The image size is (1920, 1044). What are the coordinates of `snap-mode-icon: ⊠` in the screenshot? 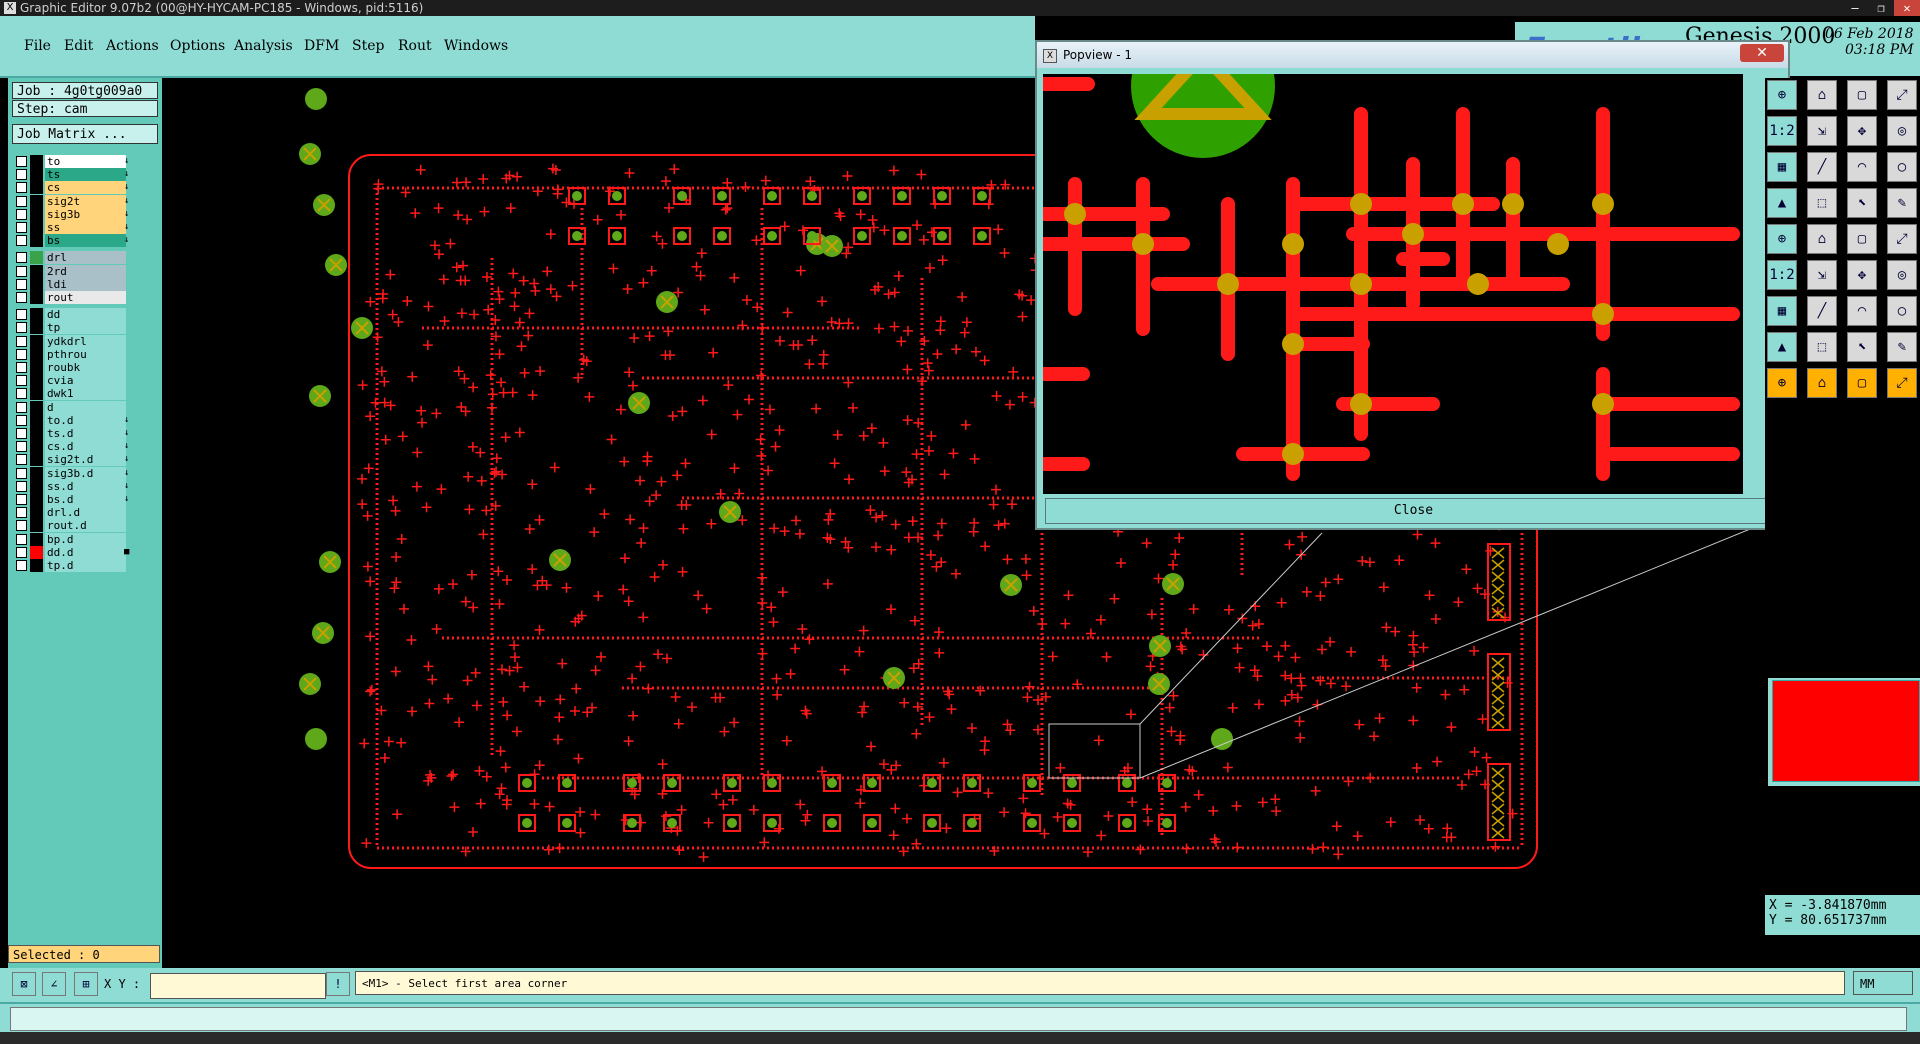 It's located at (24, 984).